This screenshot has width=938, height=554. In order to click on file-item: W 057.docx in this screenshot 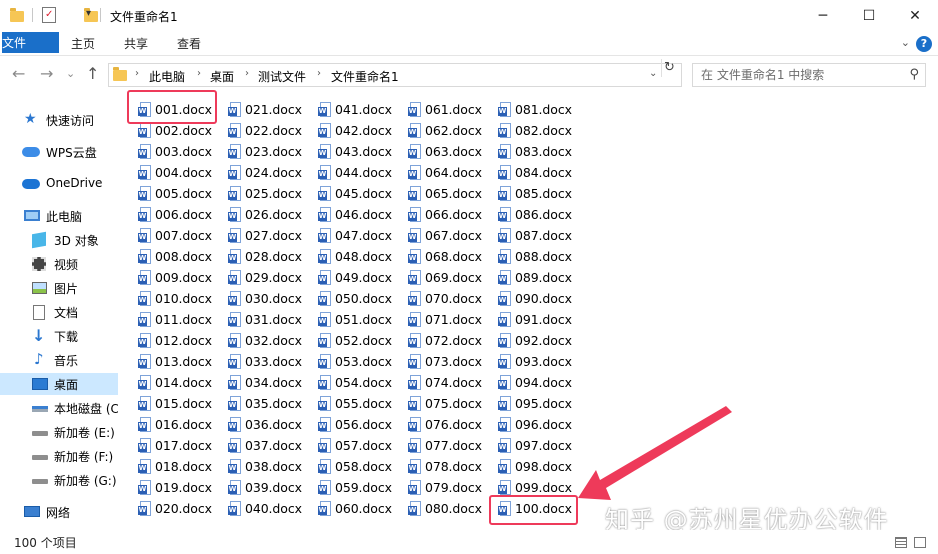, I will do `click(362, 445)`.